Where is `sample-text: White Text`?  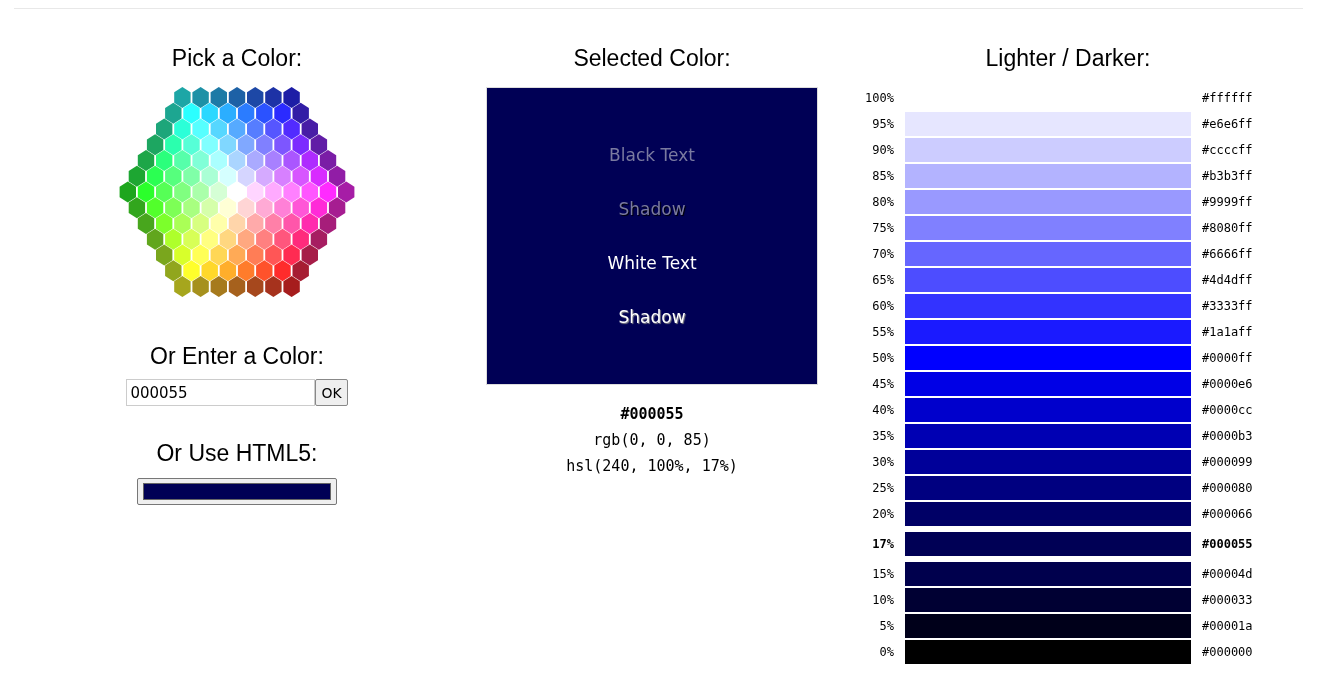
sample-text: White Text is located at coordinates (652, 263).